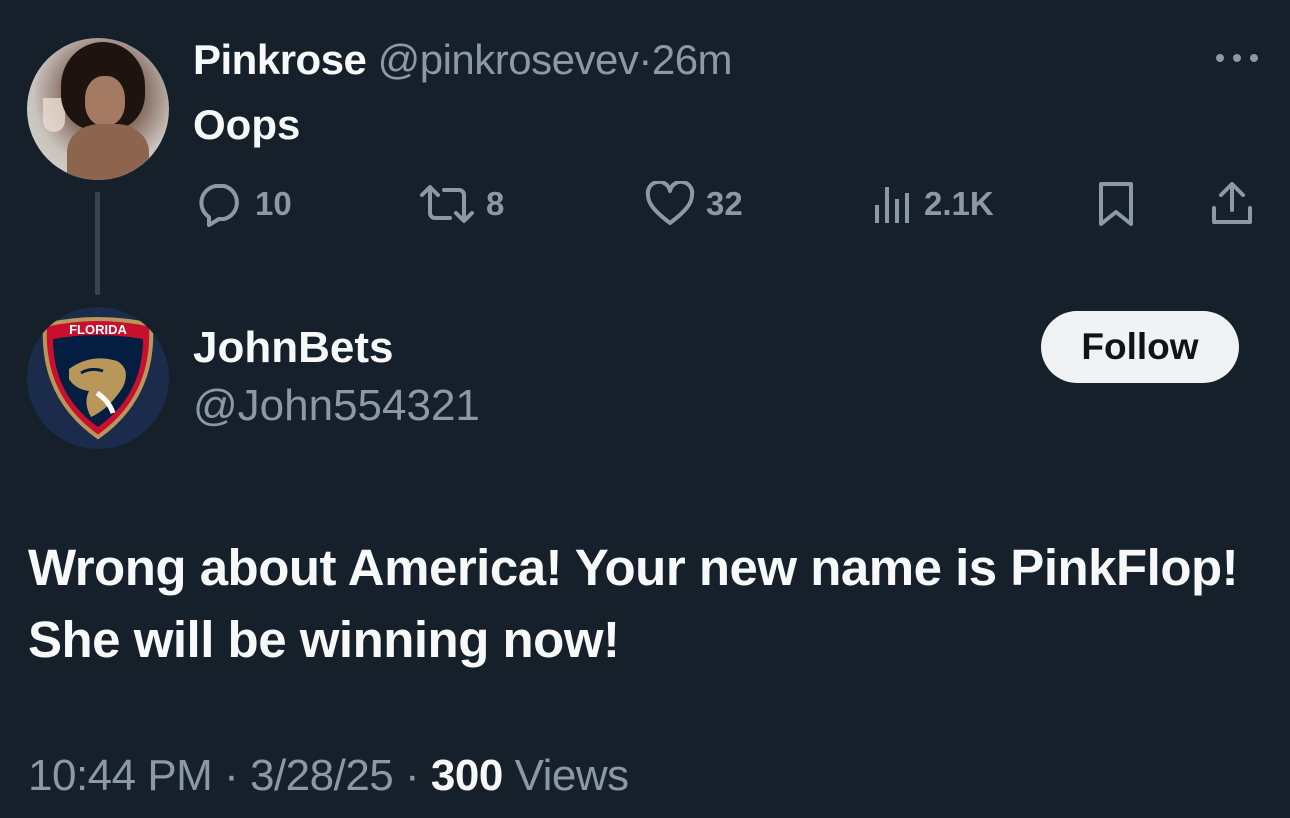 The image size is (1290, 818). What do you see at coordinates (572, 775) in the screenshot?
I see `reply-views-label: Views` at bounding box center [572, 775].